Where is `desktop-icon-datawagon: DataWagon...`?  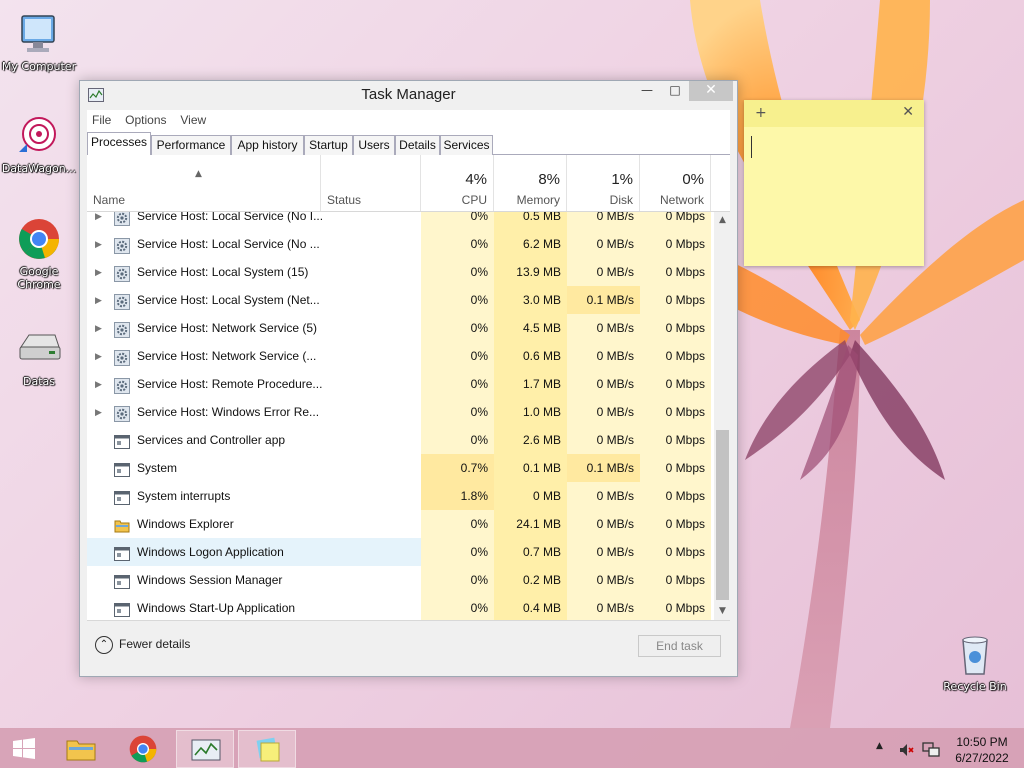
desktop-icon-datawagon: DataWagon... is located at coordinates (39, 143).